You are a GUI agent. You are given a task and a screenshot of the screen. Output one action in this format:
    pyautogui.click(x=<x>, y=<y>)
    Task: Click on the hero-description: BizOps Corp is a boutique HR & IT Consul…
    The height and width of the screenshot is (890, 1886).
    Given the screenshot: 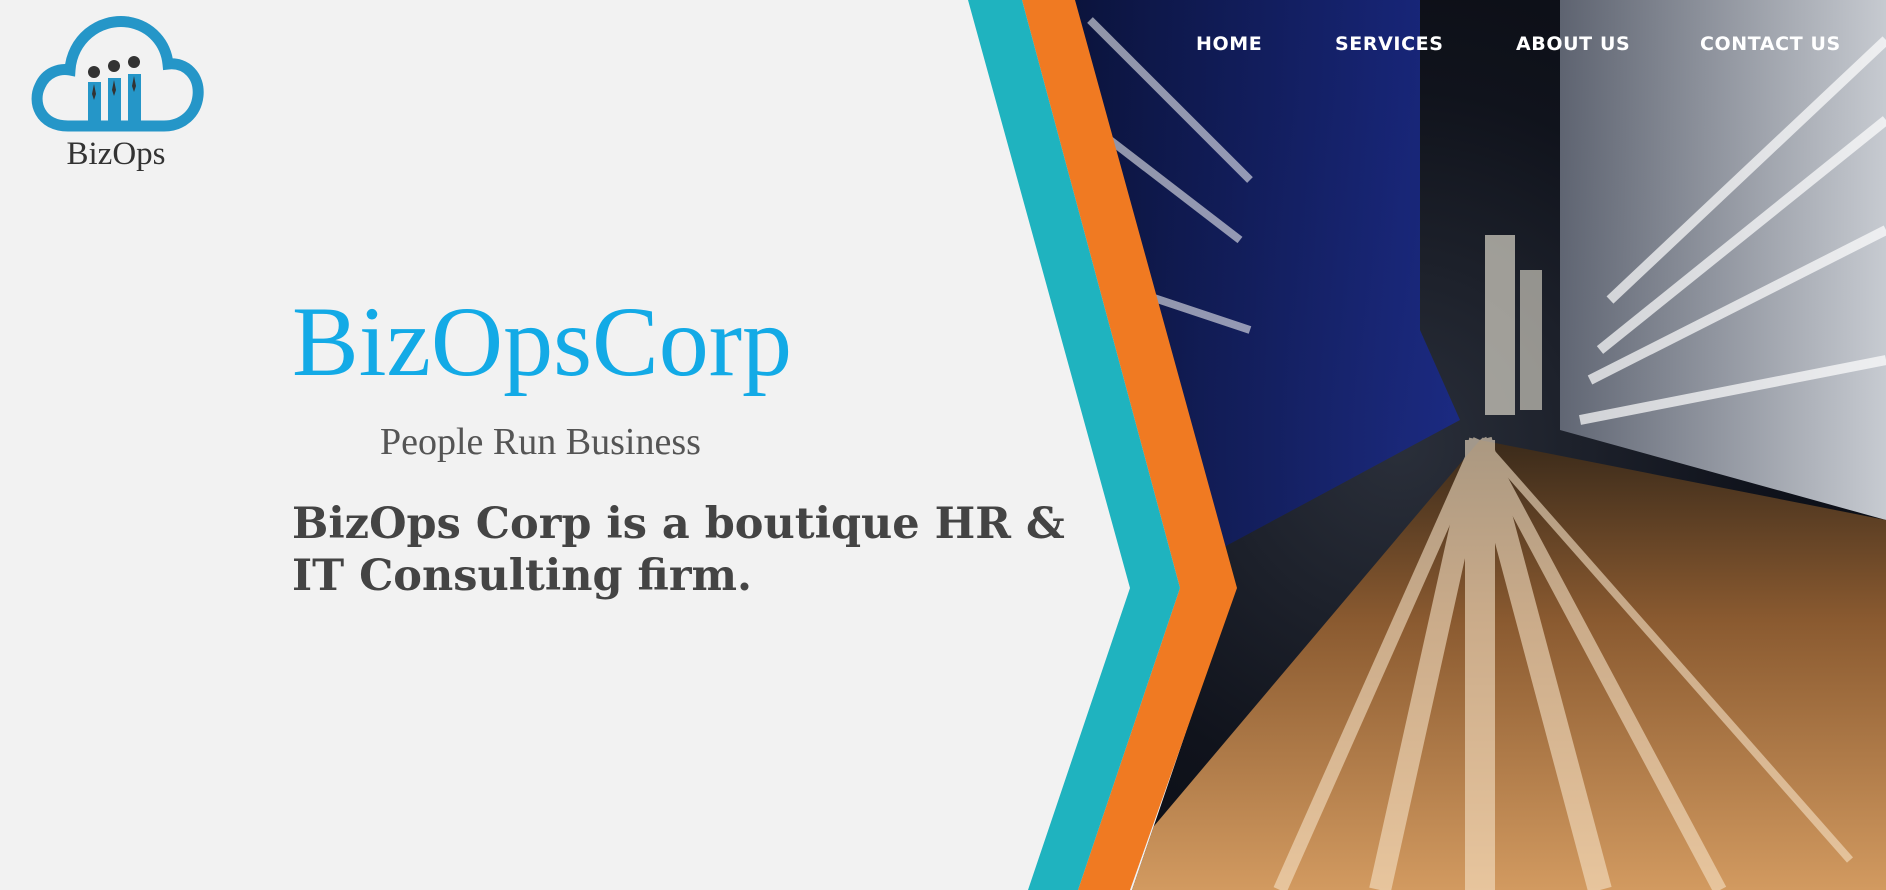 What is the action you would take?
    pyautogui.click(x=678, y=550)
    